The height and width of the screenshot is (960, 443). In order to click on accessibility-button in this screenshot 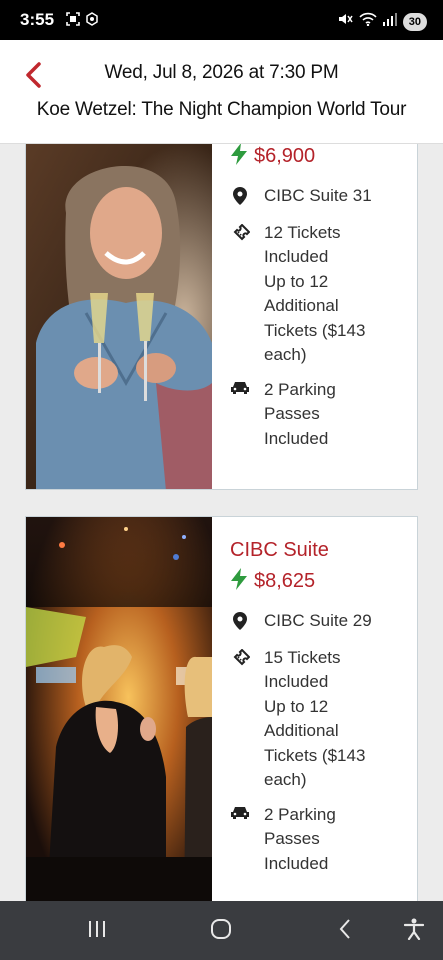, I will do `click(414, 931)`.